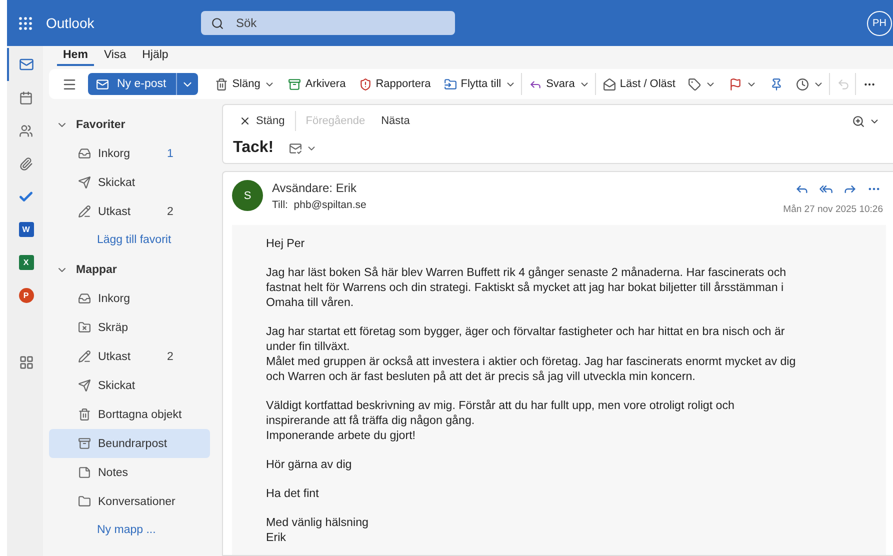 The height and width of the screenshot is (556, 893). Describe the element at coordinates (132, 240) in the screenshot. I see `folder-link: Lägg till favorit` at that location.